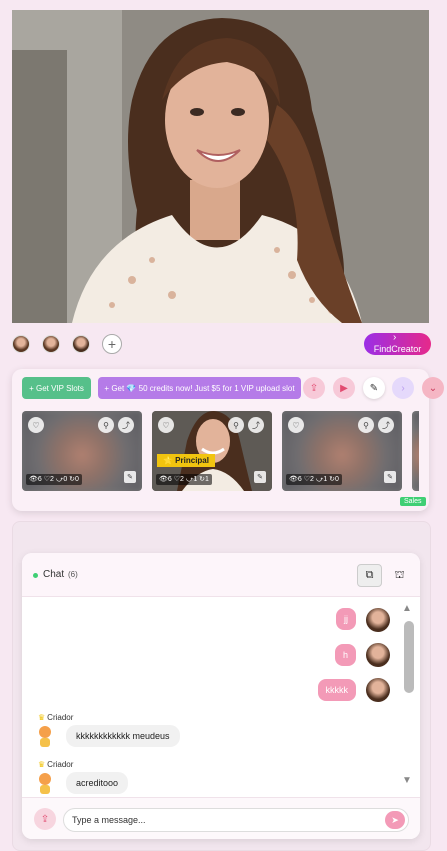 The image size is (447, 851). I want to click on plus-icon: +, so click(112, 344).